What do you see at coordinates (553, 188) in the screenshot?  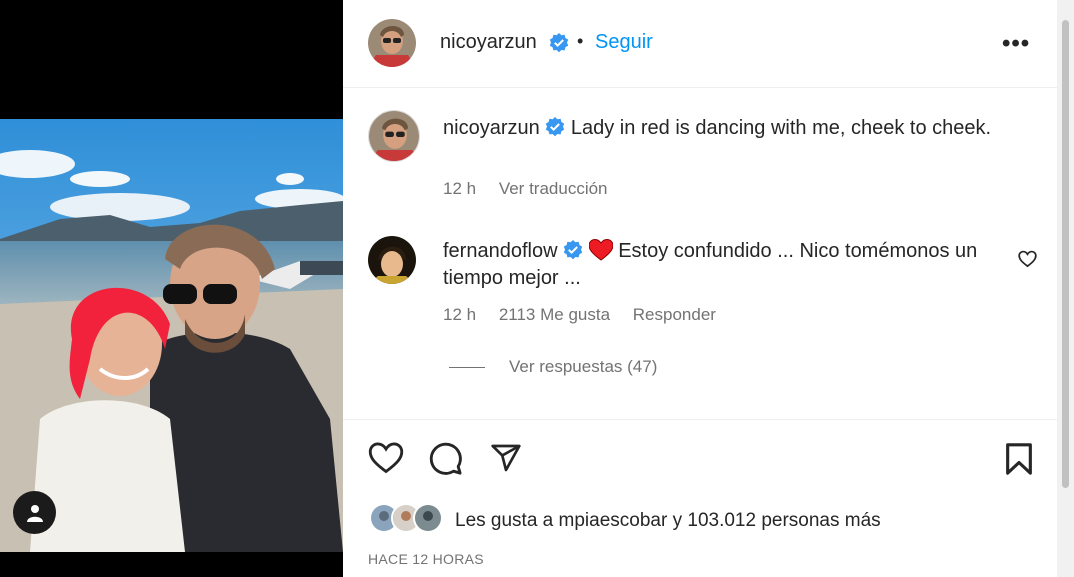 I see `translate-button: Ver traducción` at bounding box center [553, 188].